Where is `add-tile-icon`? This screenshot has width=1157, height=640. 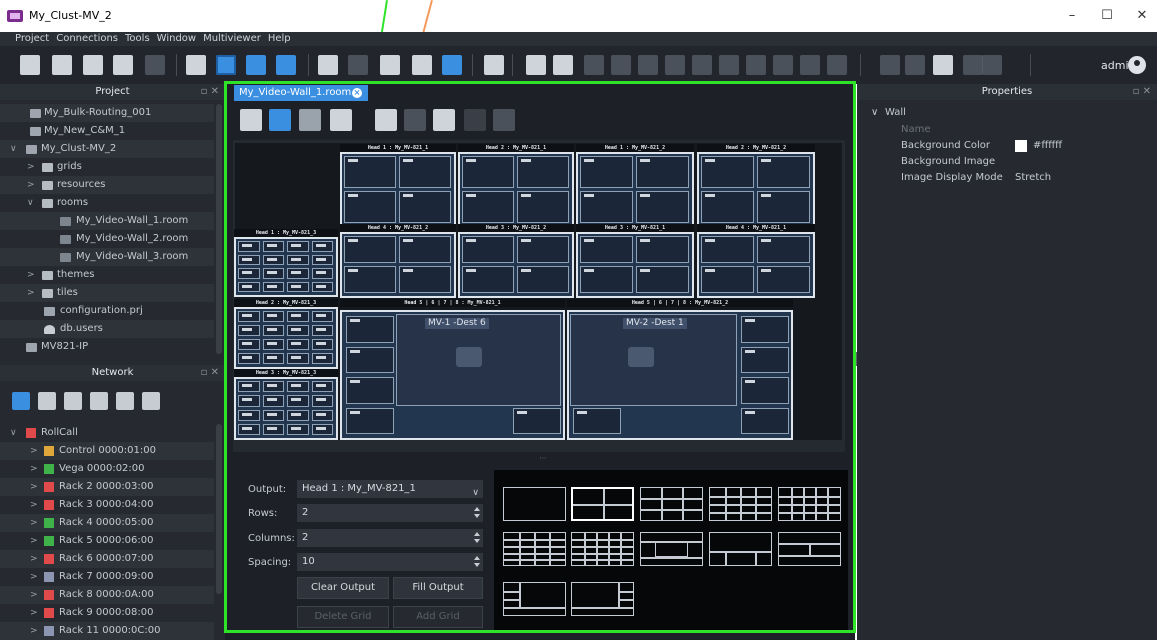
add-tile-icon is located at coordinates (280, 120).